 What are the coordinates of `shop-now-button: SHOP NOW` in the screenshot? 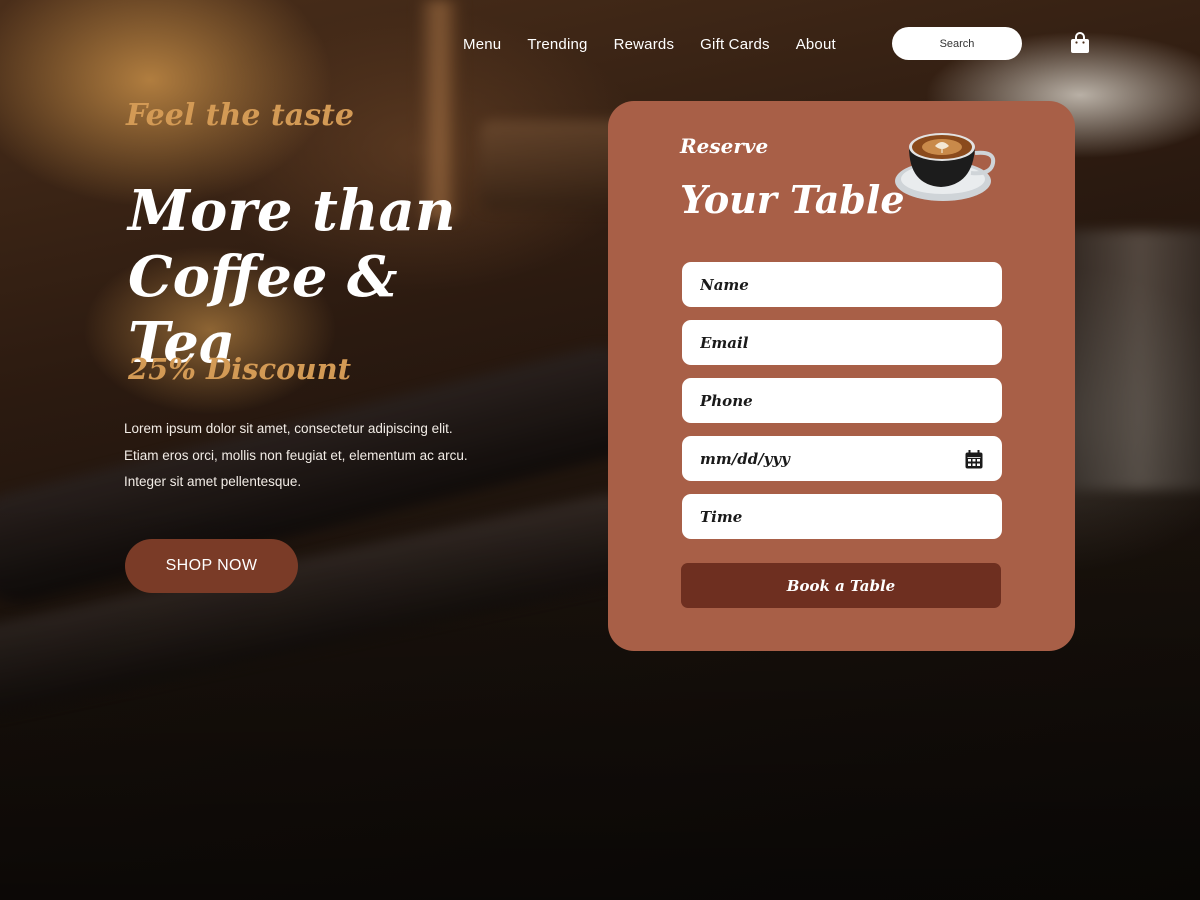 It's located at (211, 566).